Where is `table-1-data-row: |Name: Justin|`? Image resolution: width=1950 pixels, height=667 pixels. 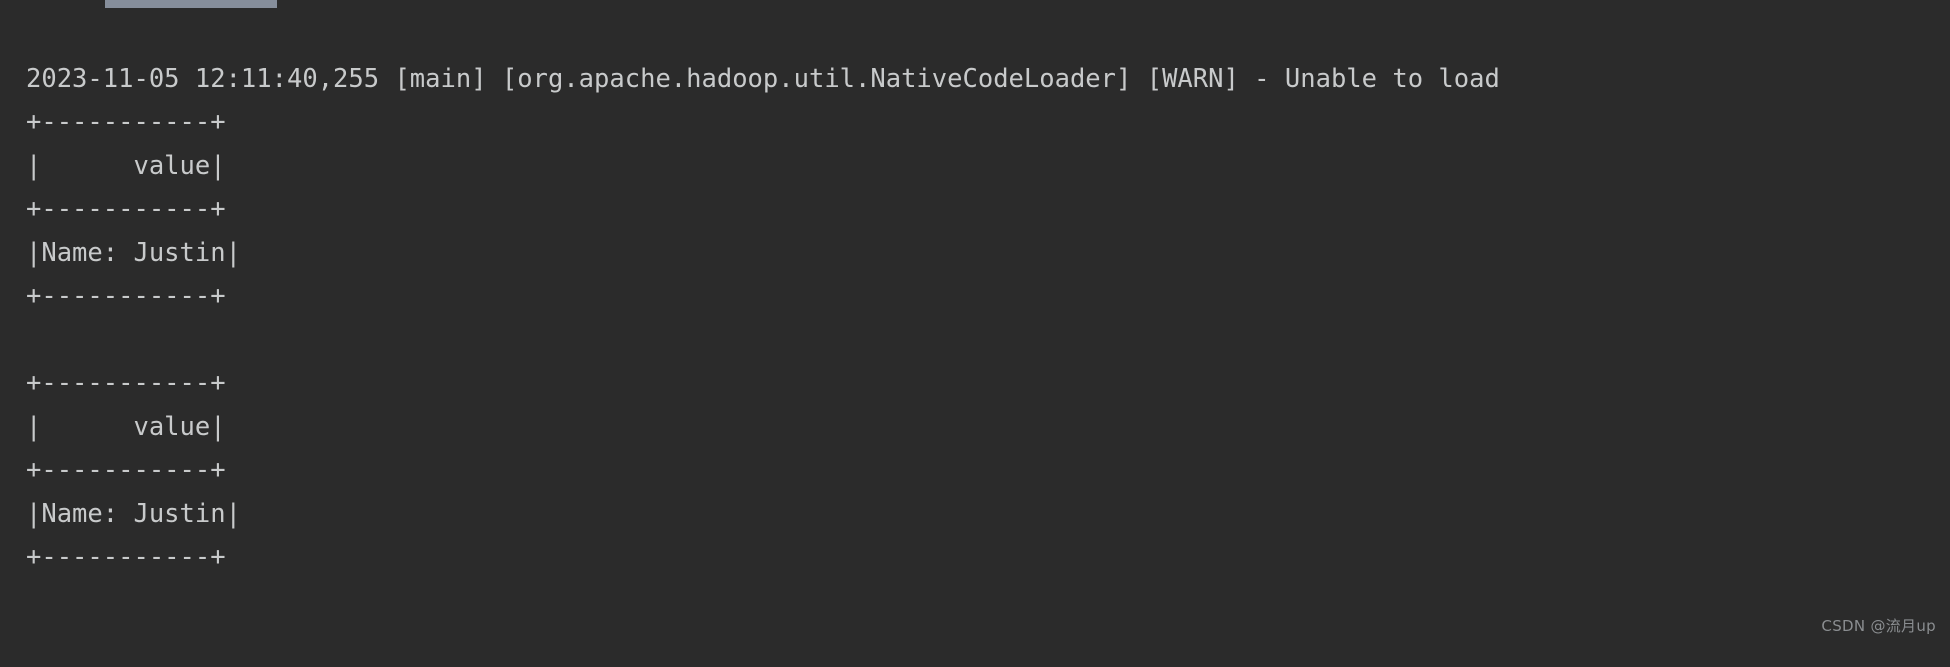 table-1-data-row: |Name: Justin| is located at coordinates (133, 252).